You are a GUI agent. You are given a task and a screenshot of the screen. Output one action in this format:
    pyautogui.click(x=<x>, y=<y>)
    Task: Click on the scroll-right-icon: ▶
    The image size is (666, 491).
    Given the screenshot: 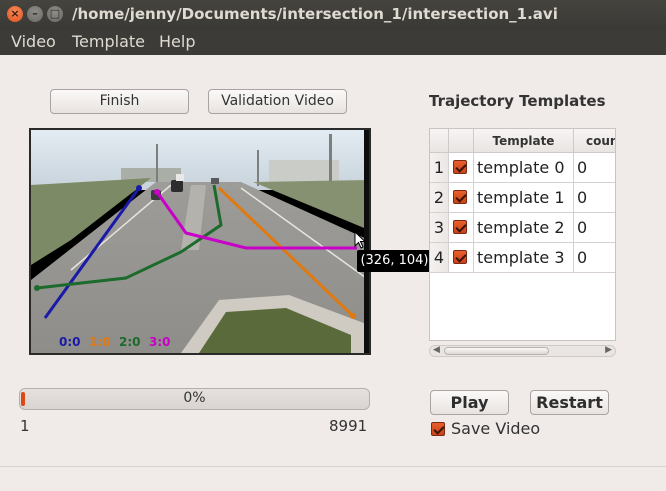 What is the action you would take?
    pyautogui.click(x=608, y=350)
    